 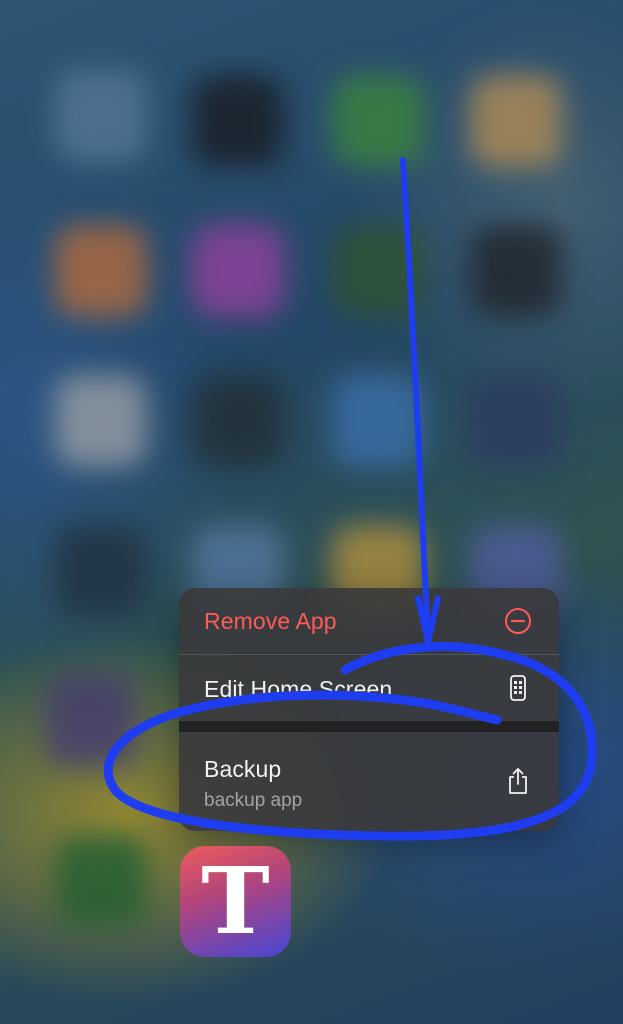 I want to click on share-icon, so click(x=518, y=781).